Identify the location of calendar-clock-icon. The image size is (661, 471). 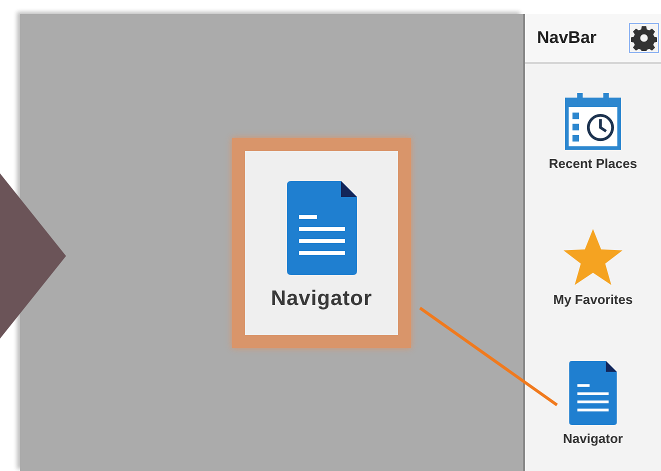
(593, 121).